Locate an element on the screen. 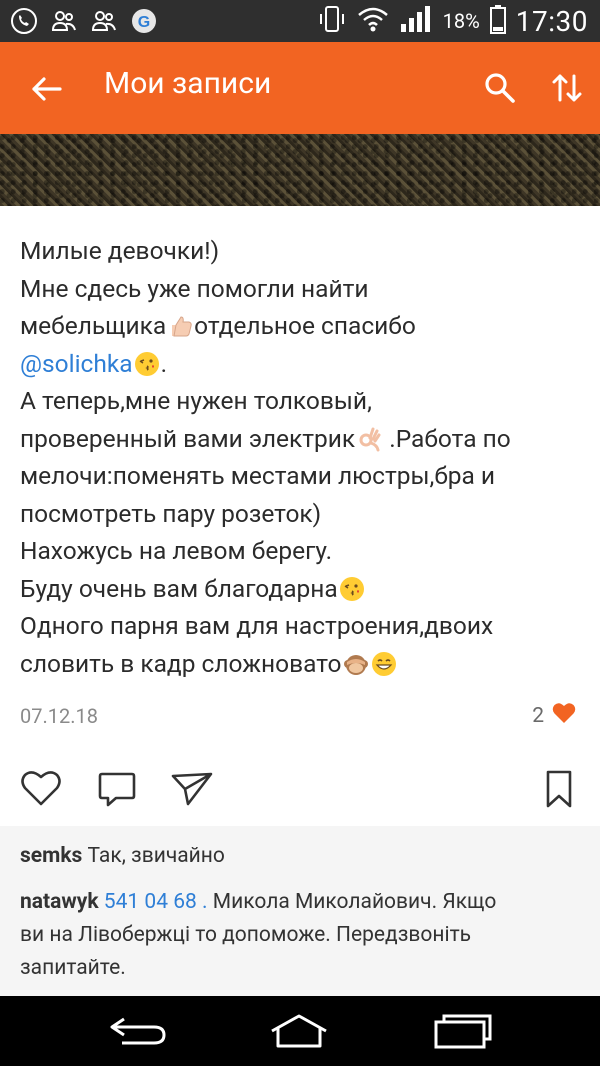 This screenshot has height=1066, width=600. clock: 17:30 is located at coordinates (551, 21).